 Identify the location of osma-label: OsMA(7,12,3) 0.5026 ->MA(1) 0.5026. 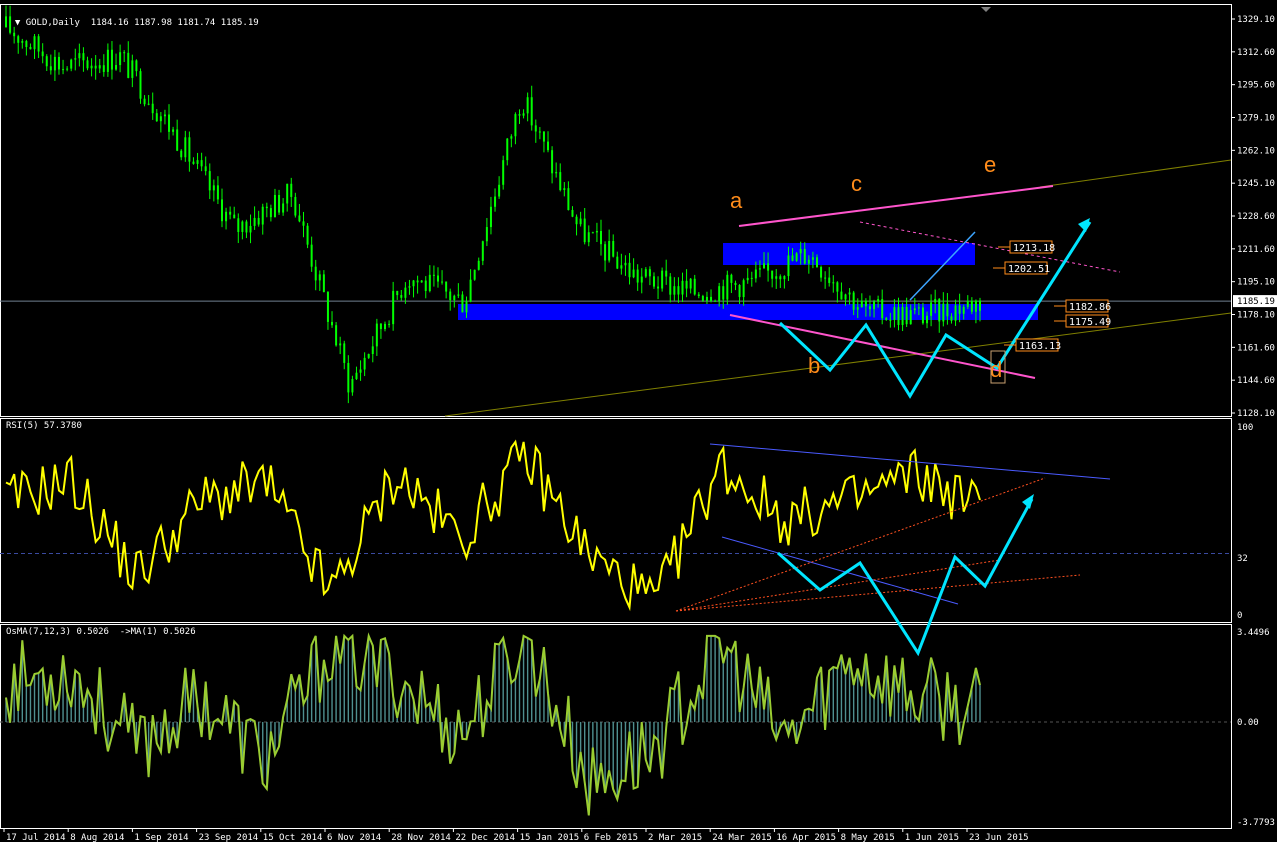
(101, 632).